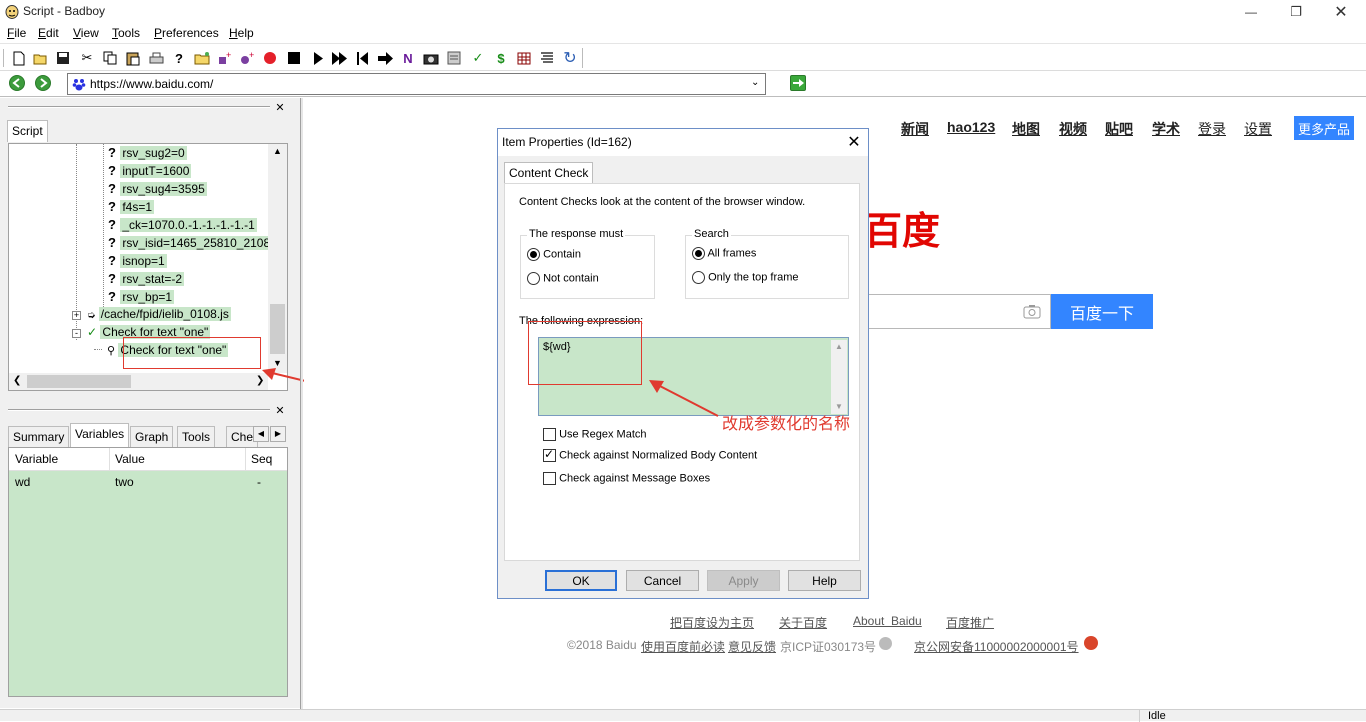  Describe the element at coordinates (147, 154) in the screenshot. I see `tree-item: ? rsv_sug2=0` at that location.